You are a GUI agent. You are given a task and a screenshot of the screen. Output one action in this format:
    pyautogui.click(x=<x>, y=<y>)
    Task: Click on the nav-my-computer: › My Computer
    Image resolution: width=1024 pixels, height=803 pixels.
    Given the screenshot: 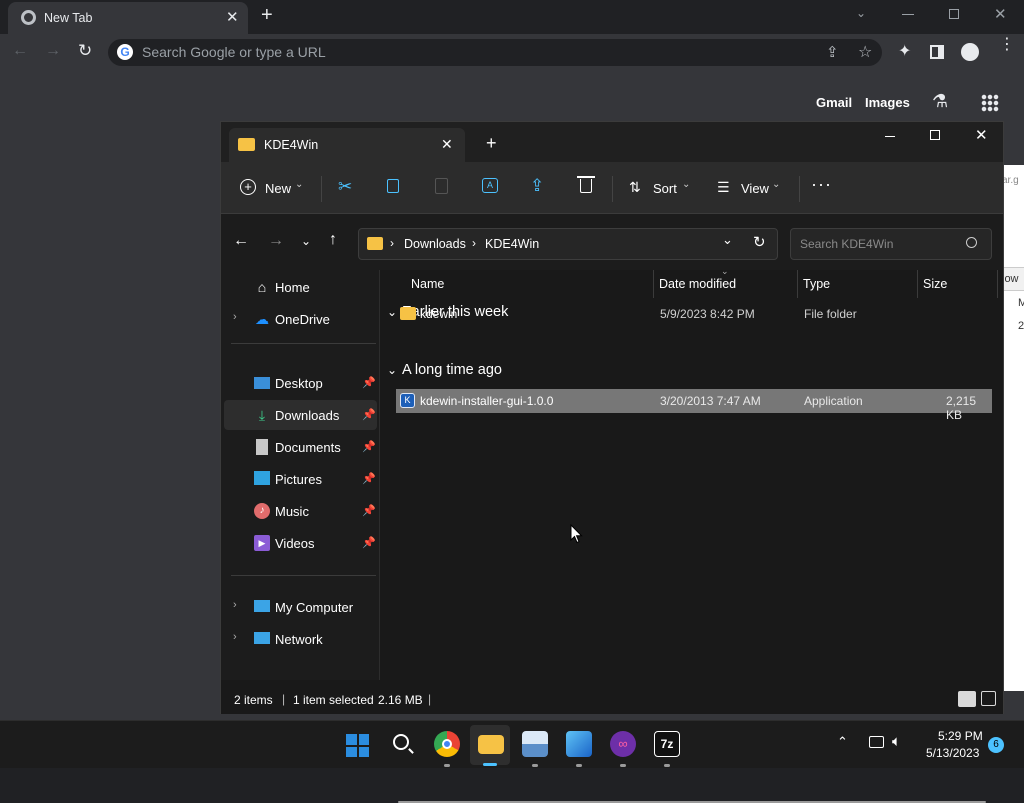 What is the action you would take?
    pyautogui.click(x=299, y=607)
    